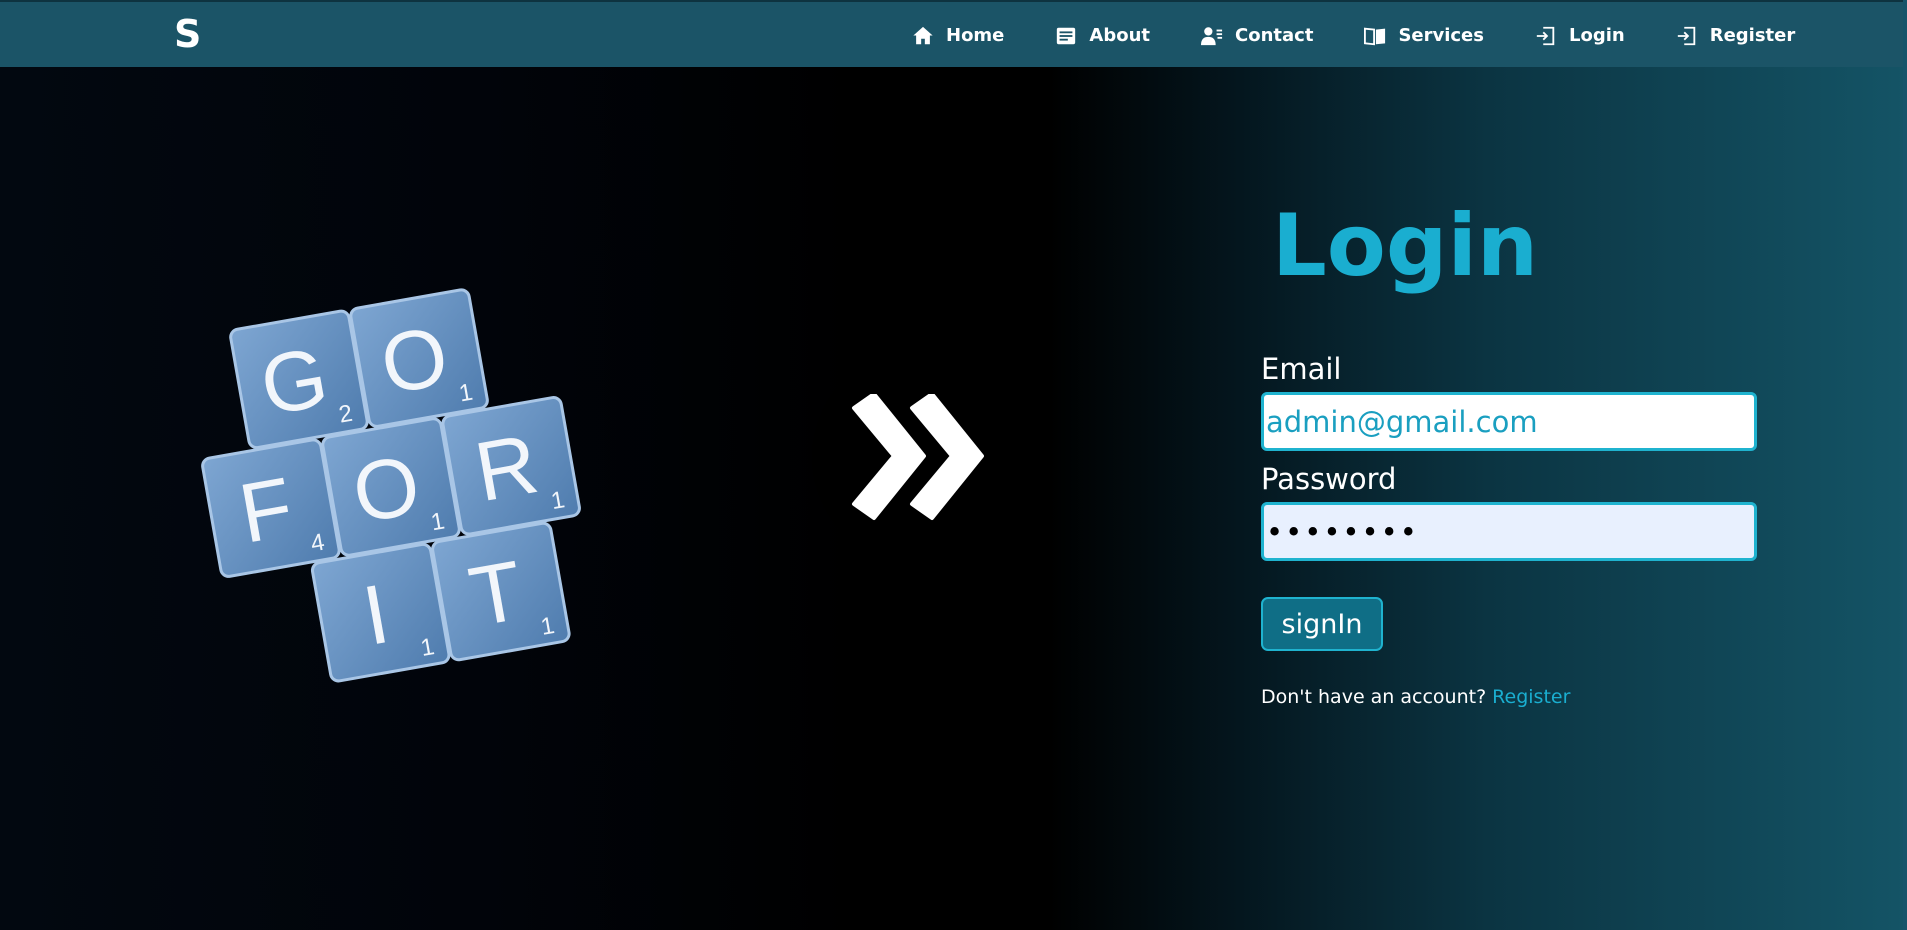  I want to click on nav-item-contact: Contact, so click(1257, 36).